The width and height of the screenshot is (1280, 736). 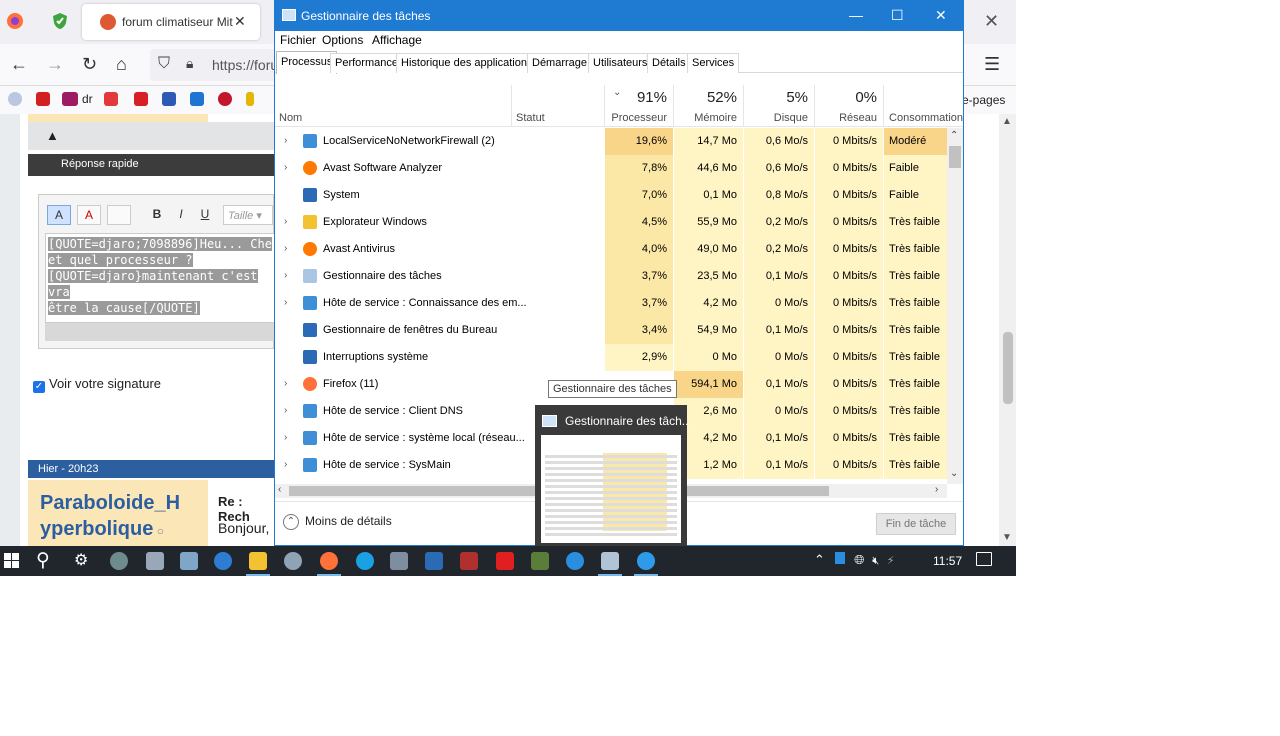 What do you see at coordinates (307, 62) in the screenshot?
I see `tab-processes: Processus` at bounding box center [307, 62].